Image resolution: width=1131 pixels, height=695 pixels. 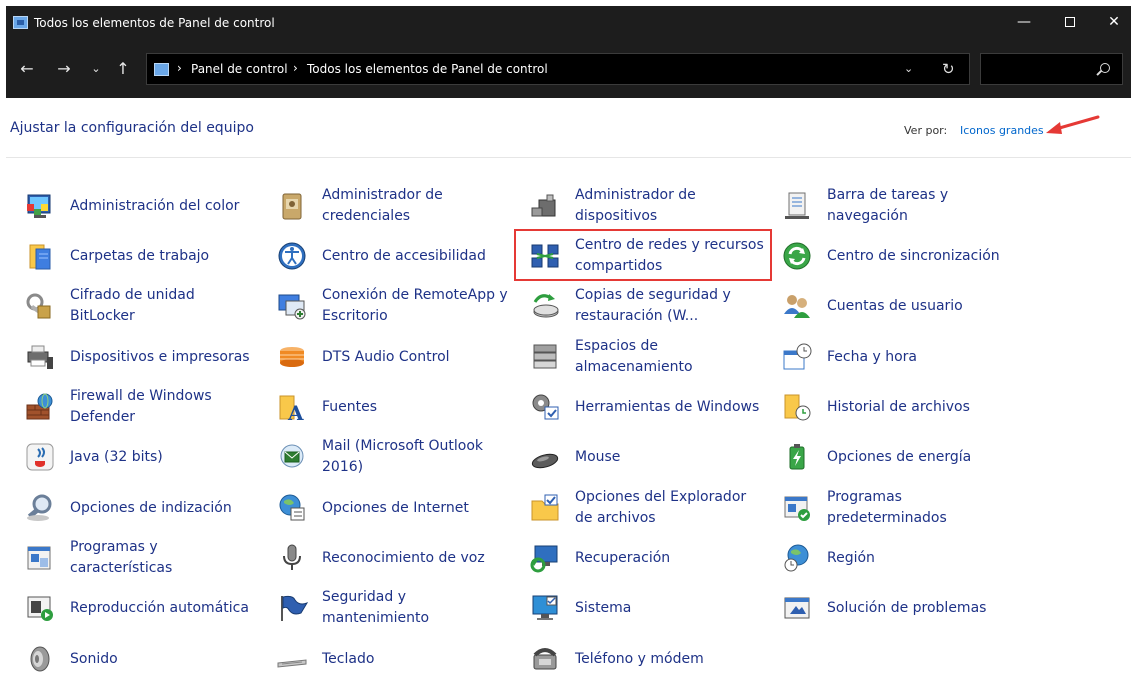 What do you see at coordinates (94, 658) in the screenshot?
I see `item-label: Sonido` at bounding box center [94, 658].